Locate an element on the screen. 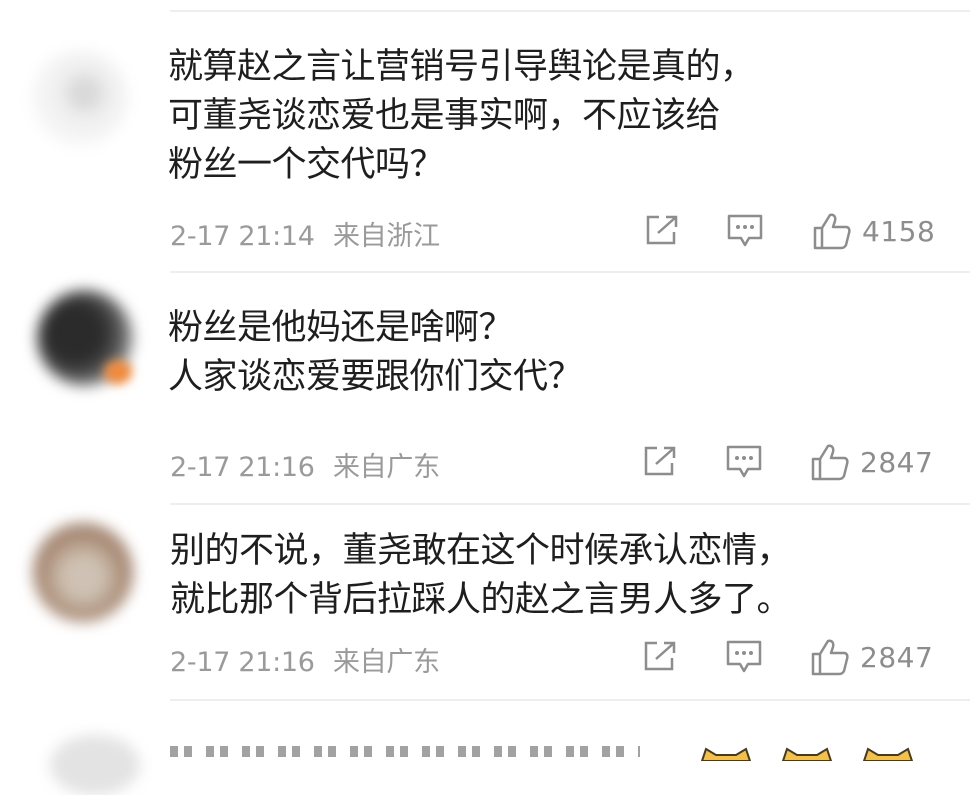 The image size is (970, 795). comment-line: 就算赵之言让营销号引导舆论是真的， is located at coordinates (461, 67).